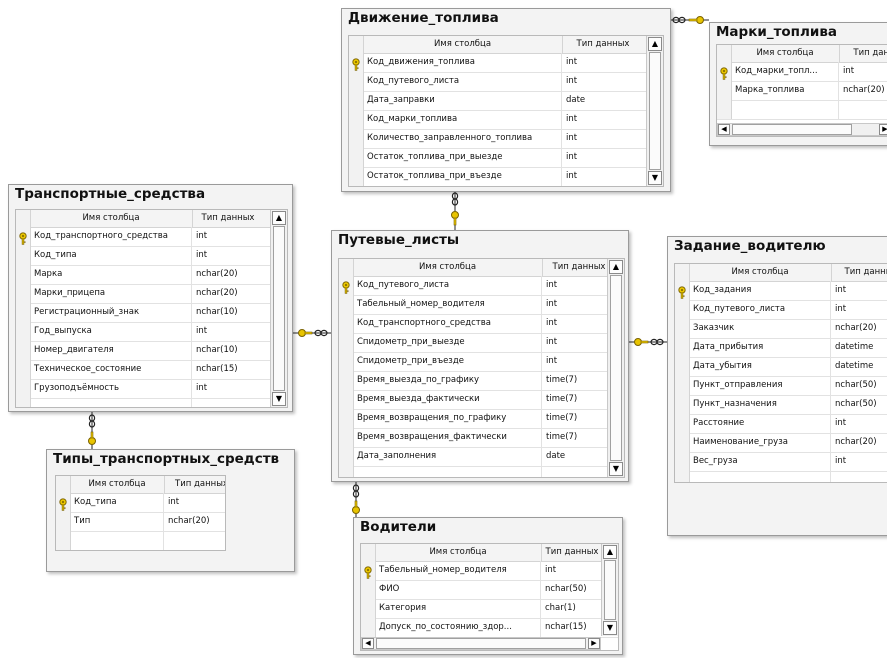 Image resolution: width=887 pixels, height=658 pixels. Describe the element at coordinates (312, 333) in the screenshot. I see `relationship-putevye-transport` at that location.